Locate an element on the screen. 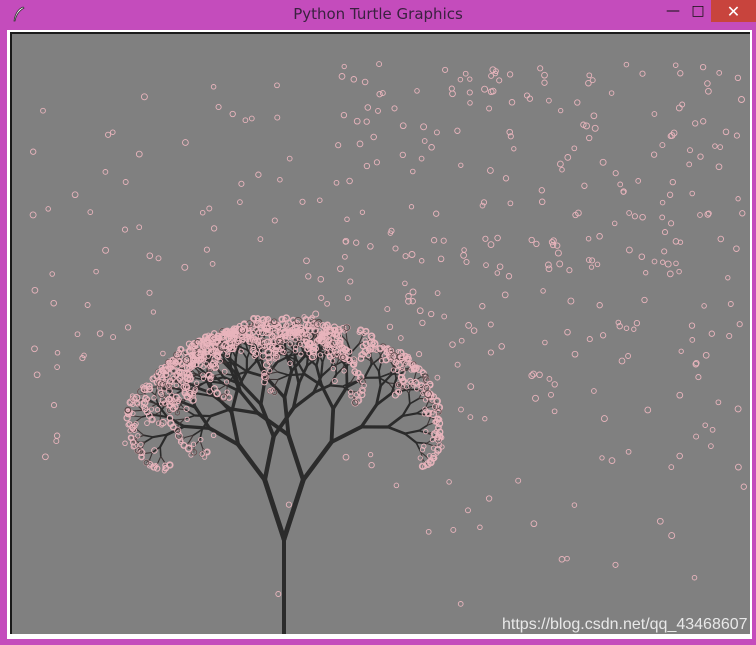 The width and height of the screenshot is (756, 645). title-bar: Python Turtle Graphics — □ ✕ is located at coordinates (378, 14).